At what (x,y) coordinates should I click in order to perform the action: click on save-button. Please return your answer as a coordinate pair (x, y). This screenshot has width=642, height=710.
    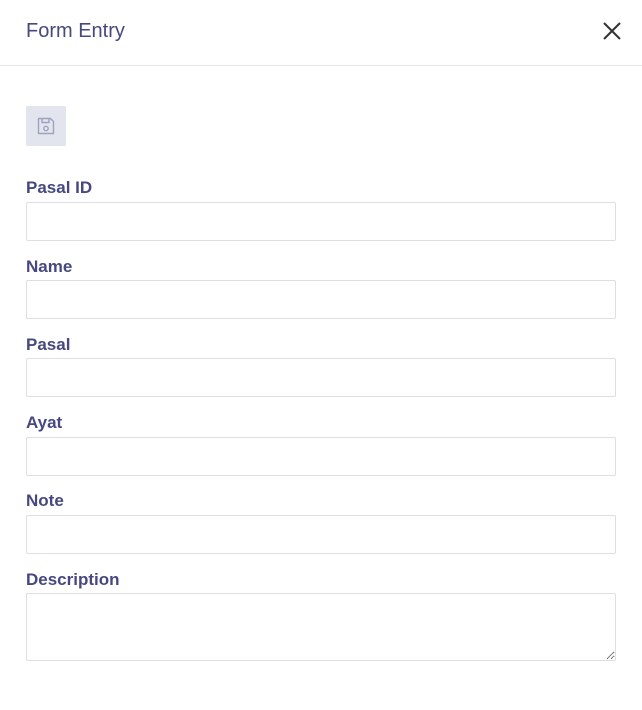
    Looking at the image, I should click on (46, 126).